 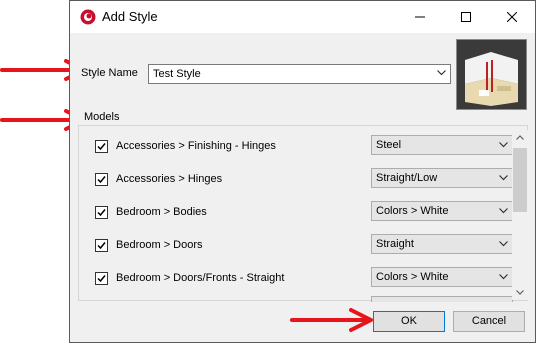 What do you see at coordinates (109, 73) in the screenshot?
I see `style-name-label: Style Name` at bounding box center [109, 73].